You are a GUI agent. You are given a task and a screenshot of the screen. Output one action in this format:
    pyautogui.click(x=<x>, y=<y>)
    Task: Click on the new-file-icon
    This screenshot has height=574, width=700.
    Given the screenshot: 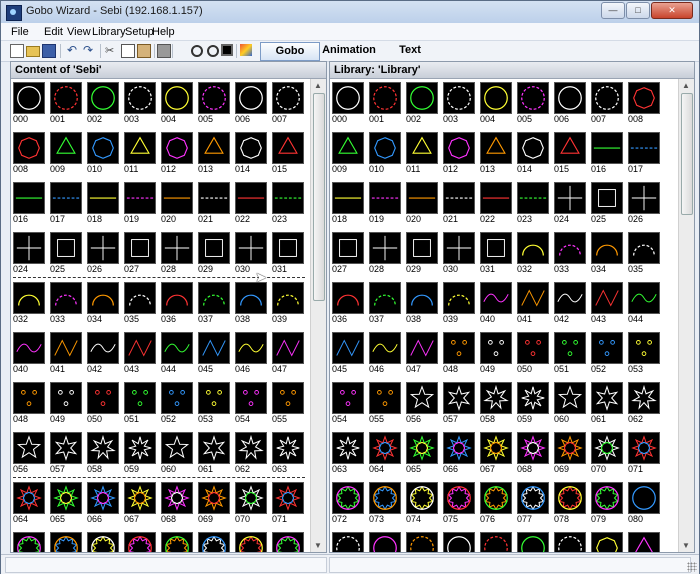 What is the action you would take?
    pyautogui.click(x=17, y=51)
    